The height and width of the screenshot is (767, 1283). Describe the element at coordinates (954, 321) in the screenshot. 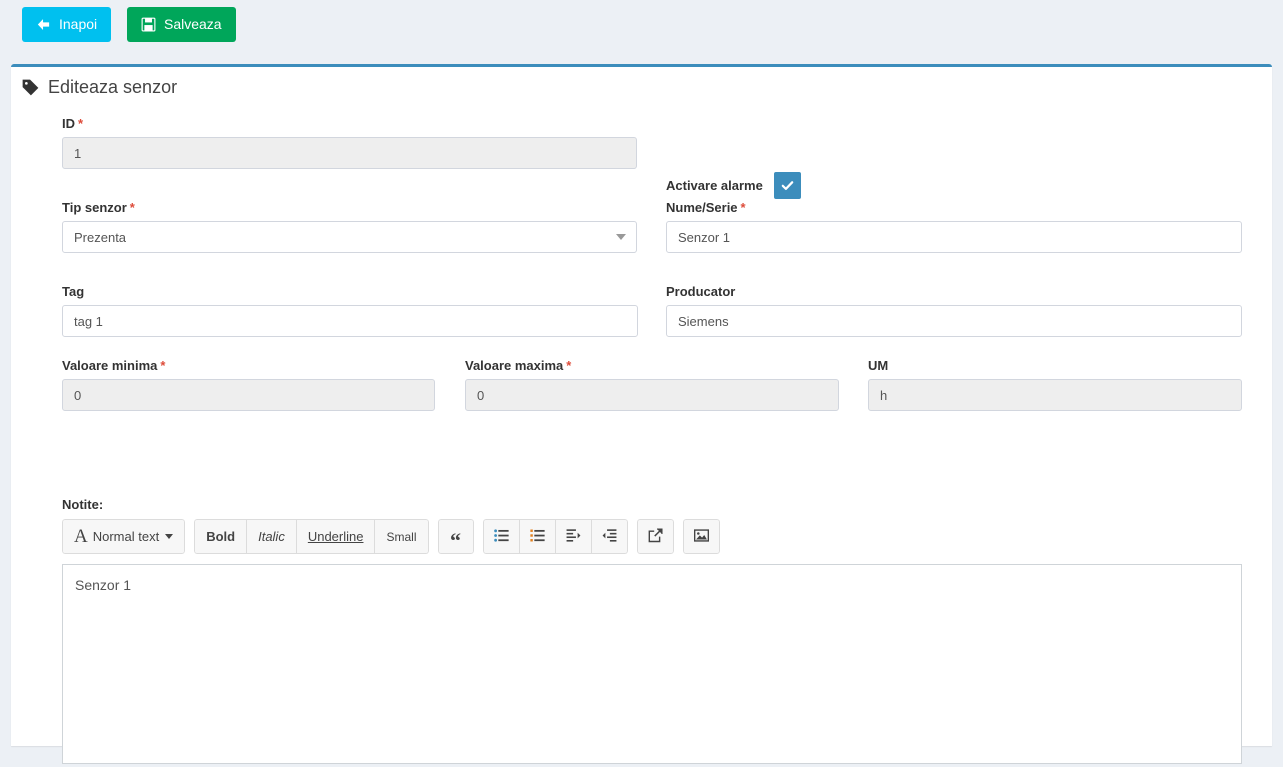

I see `manufacturer-input` at that location.